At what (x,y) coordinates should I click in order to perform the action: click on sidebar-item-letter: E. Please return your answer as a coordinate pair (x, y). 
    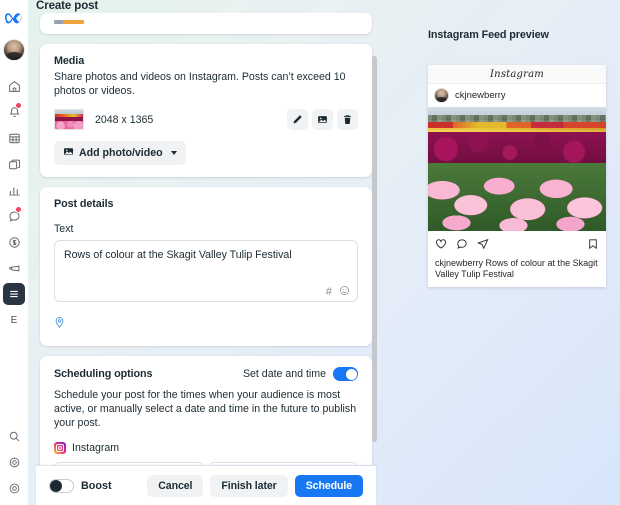
    Looking at the image, I should click on (14, 320).